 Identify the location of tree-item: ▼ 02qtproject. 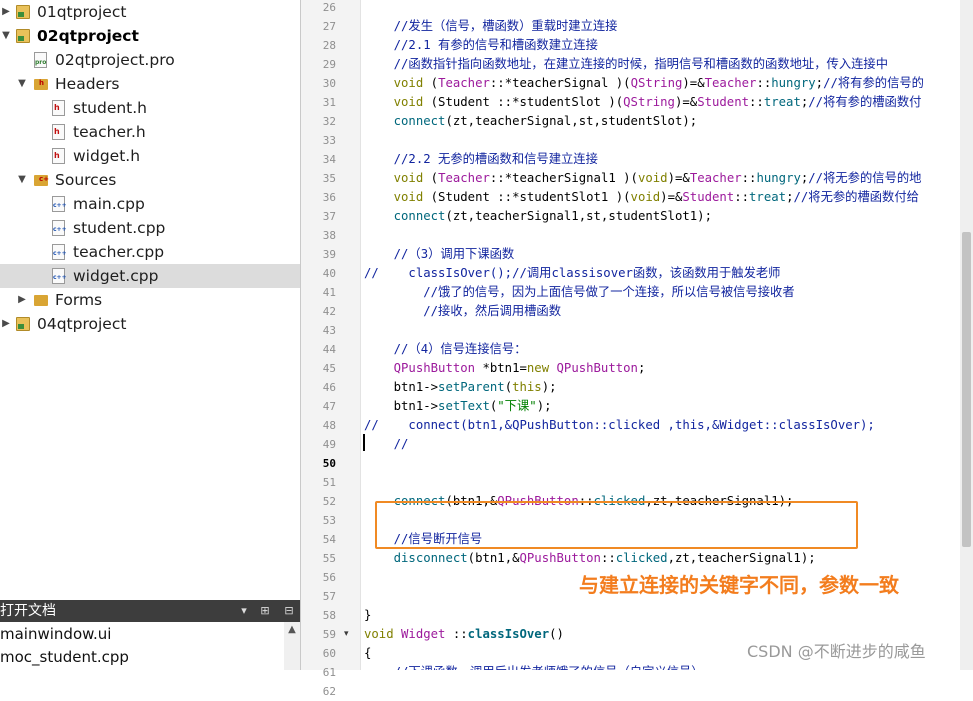
(150, 36).